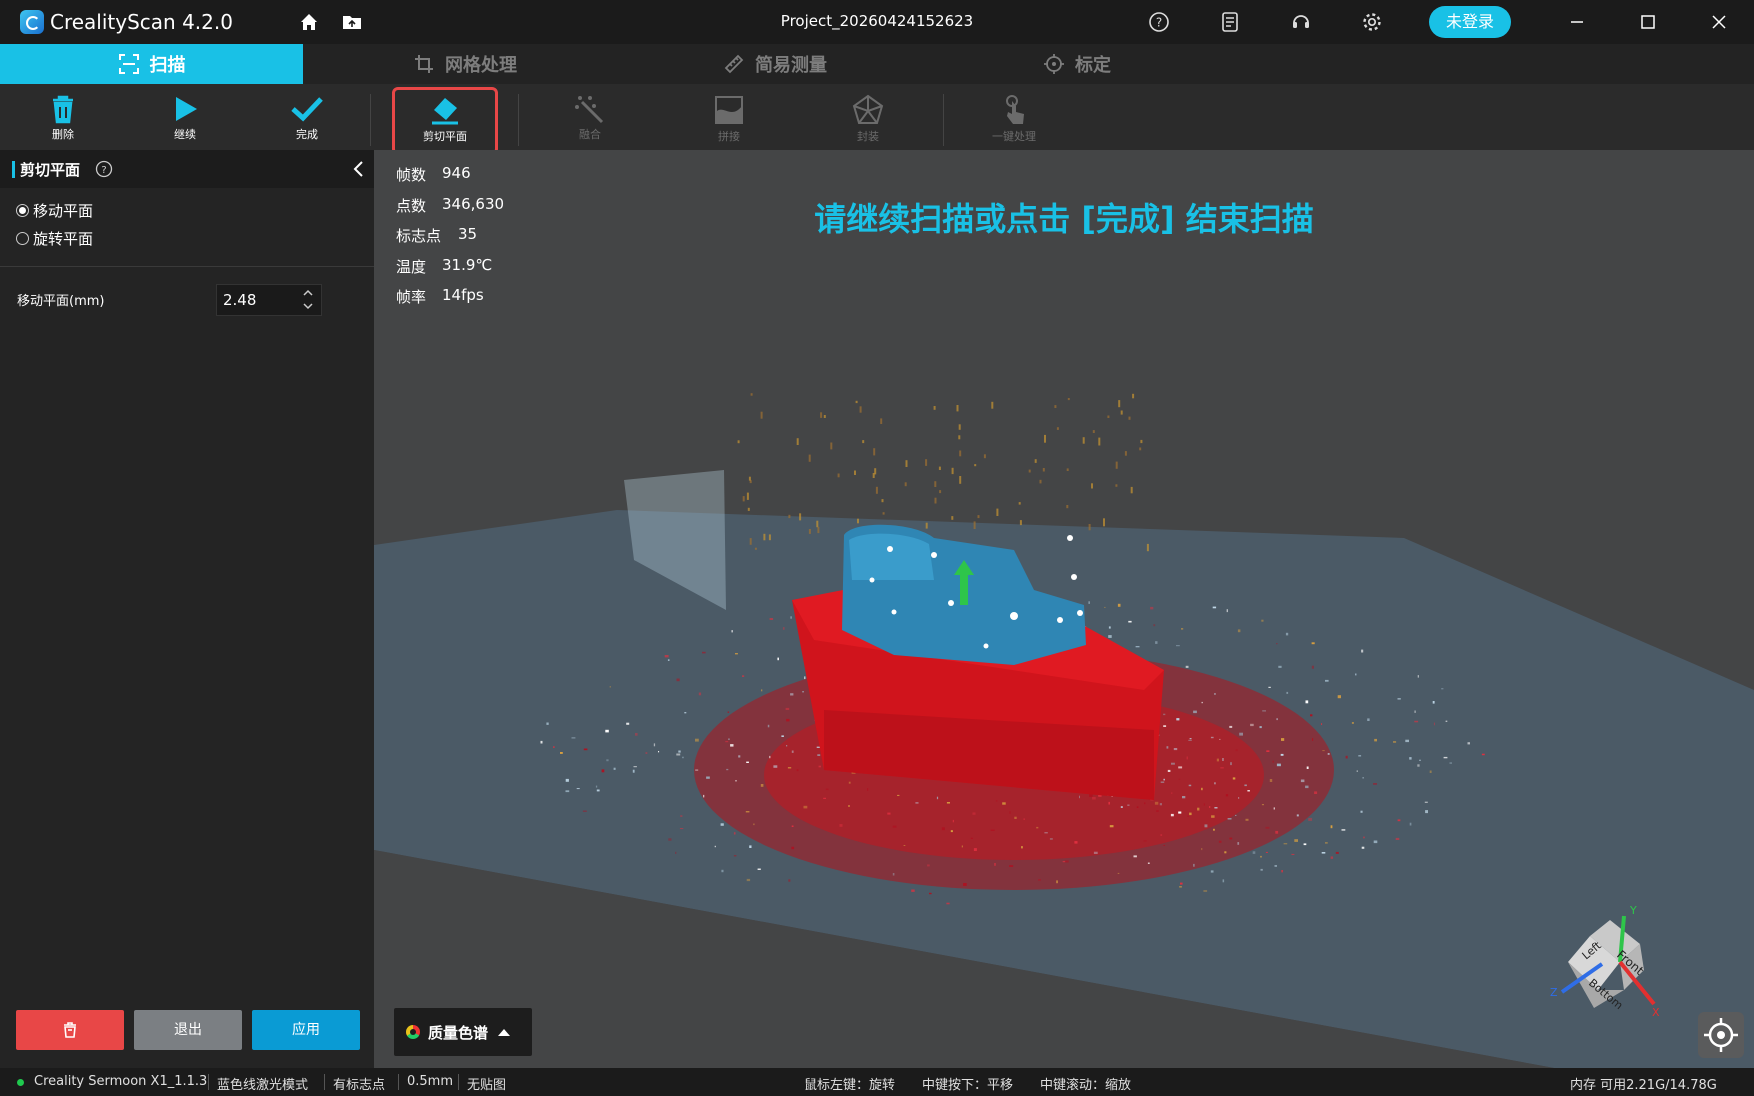 The width and height of the screenshot is (1754, 1096). I want to click on cut-plane-label: 剪切平面, so click(445, 136).